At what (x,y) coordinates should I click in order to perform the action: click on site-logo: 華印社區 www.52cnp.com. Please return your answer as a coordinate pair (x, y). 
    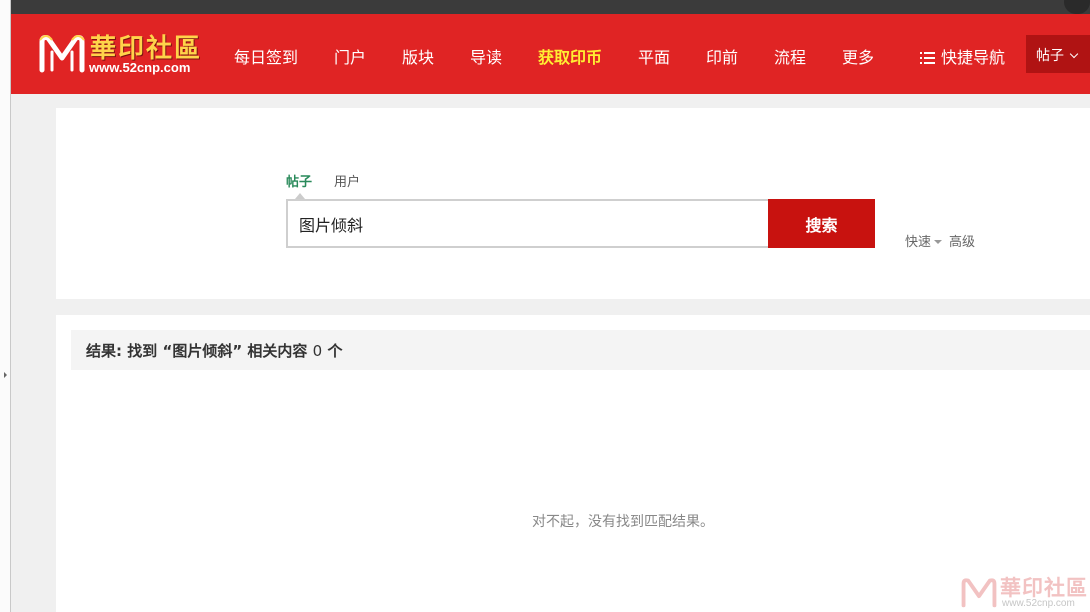
    Looking at the image, I should click on (128, 55).